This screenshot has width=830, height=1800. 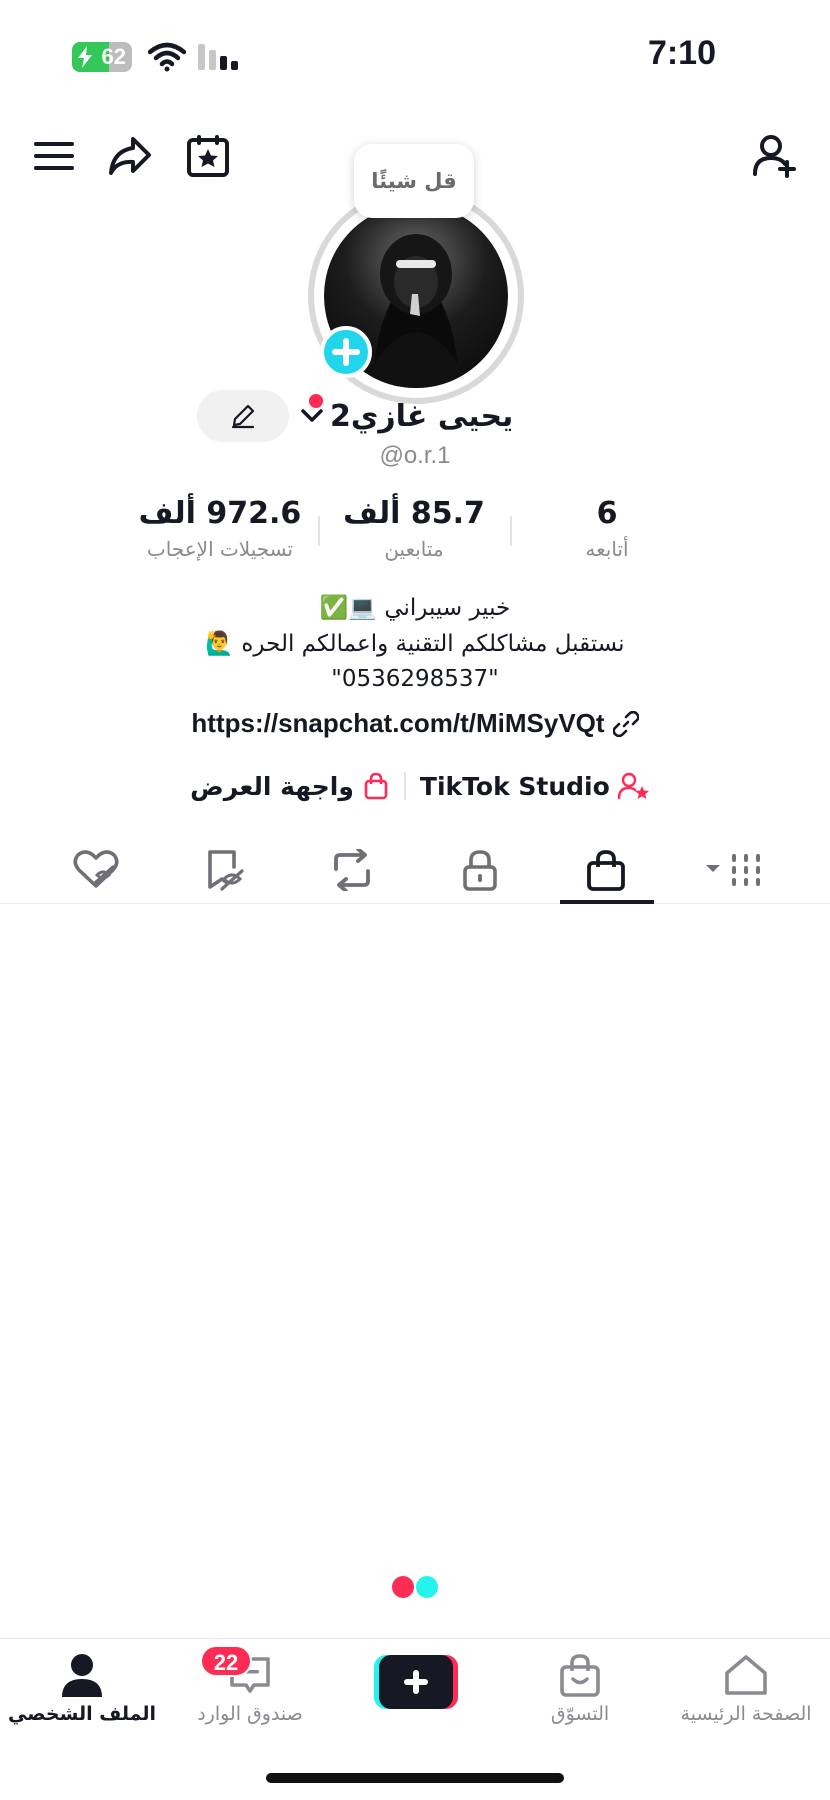 What do you see at coordinates (403, 1587) in the screenshot?
I see `loading-dot-red` at bounding box center [403, 1587].